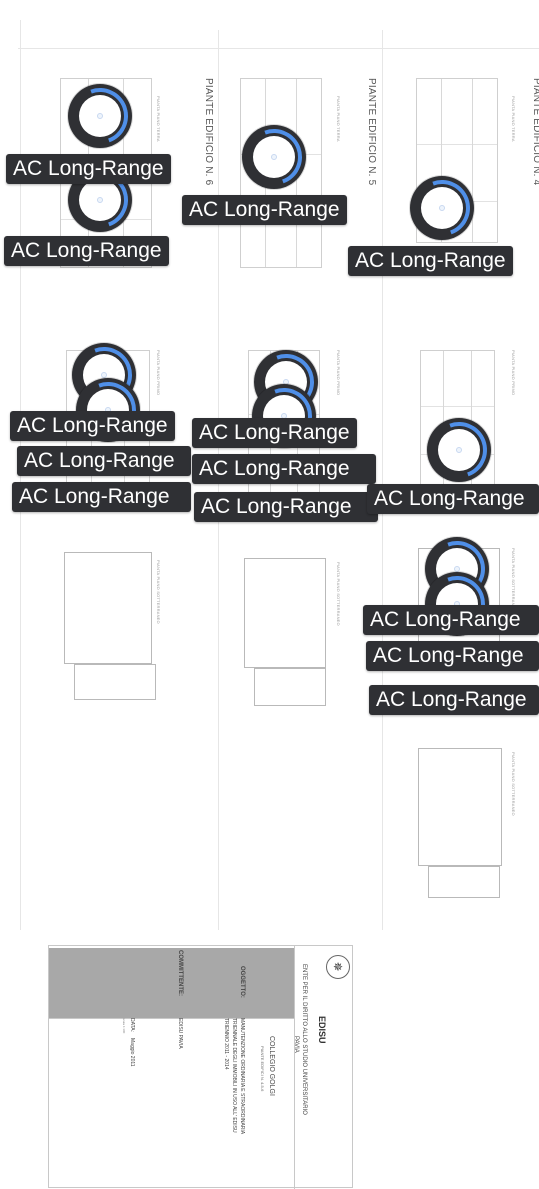 This screenshot has height=1189, width=539. I want to click on project-name: COLLEGIO GOLGI, so click(271, 1066).